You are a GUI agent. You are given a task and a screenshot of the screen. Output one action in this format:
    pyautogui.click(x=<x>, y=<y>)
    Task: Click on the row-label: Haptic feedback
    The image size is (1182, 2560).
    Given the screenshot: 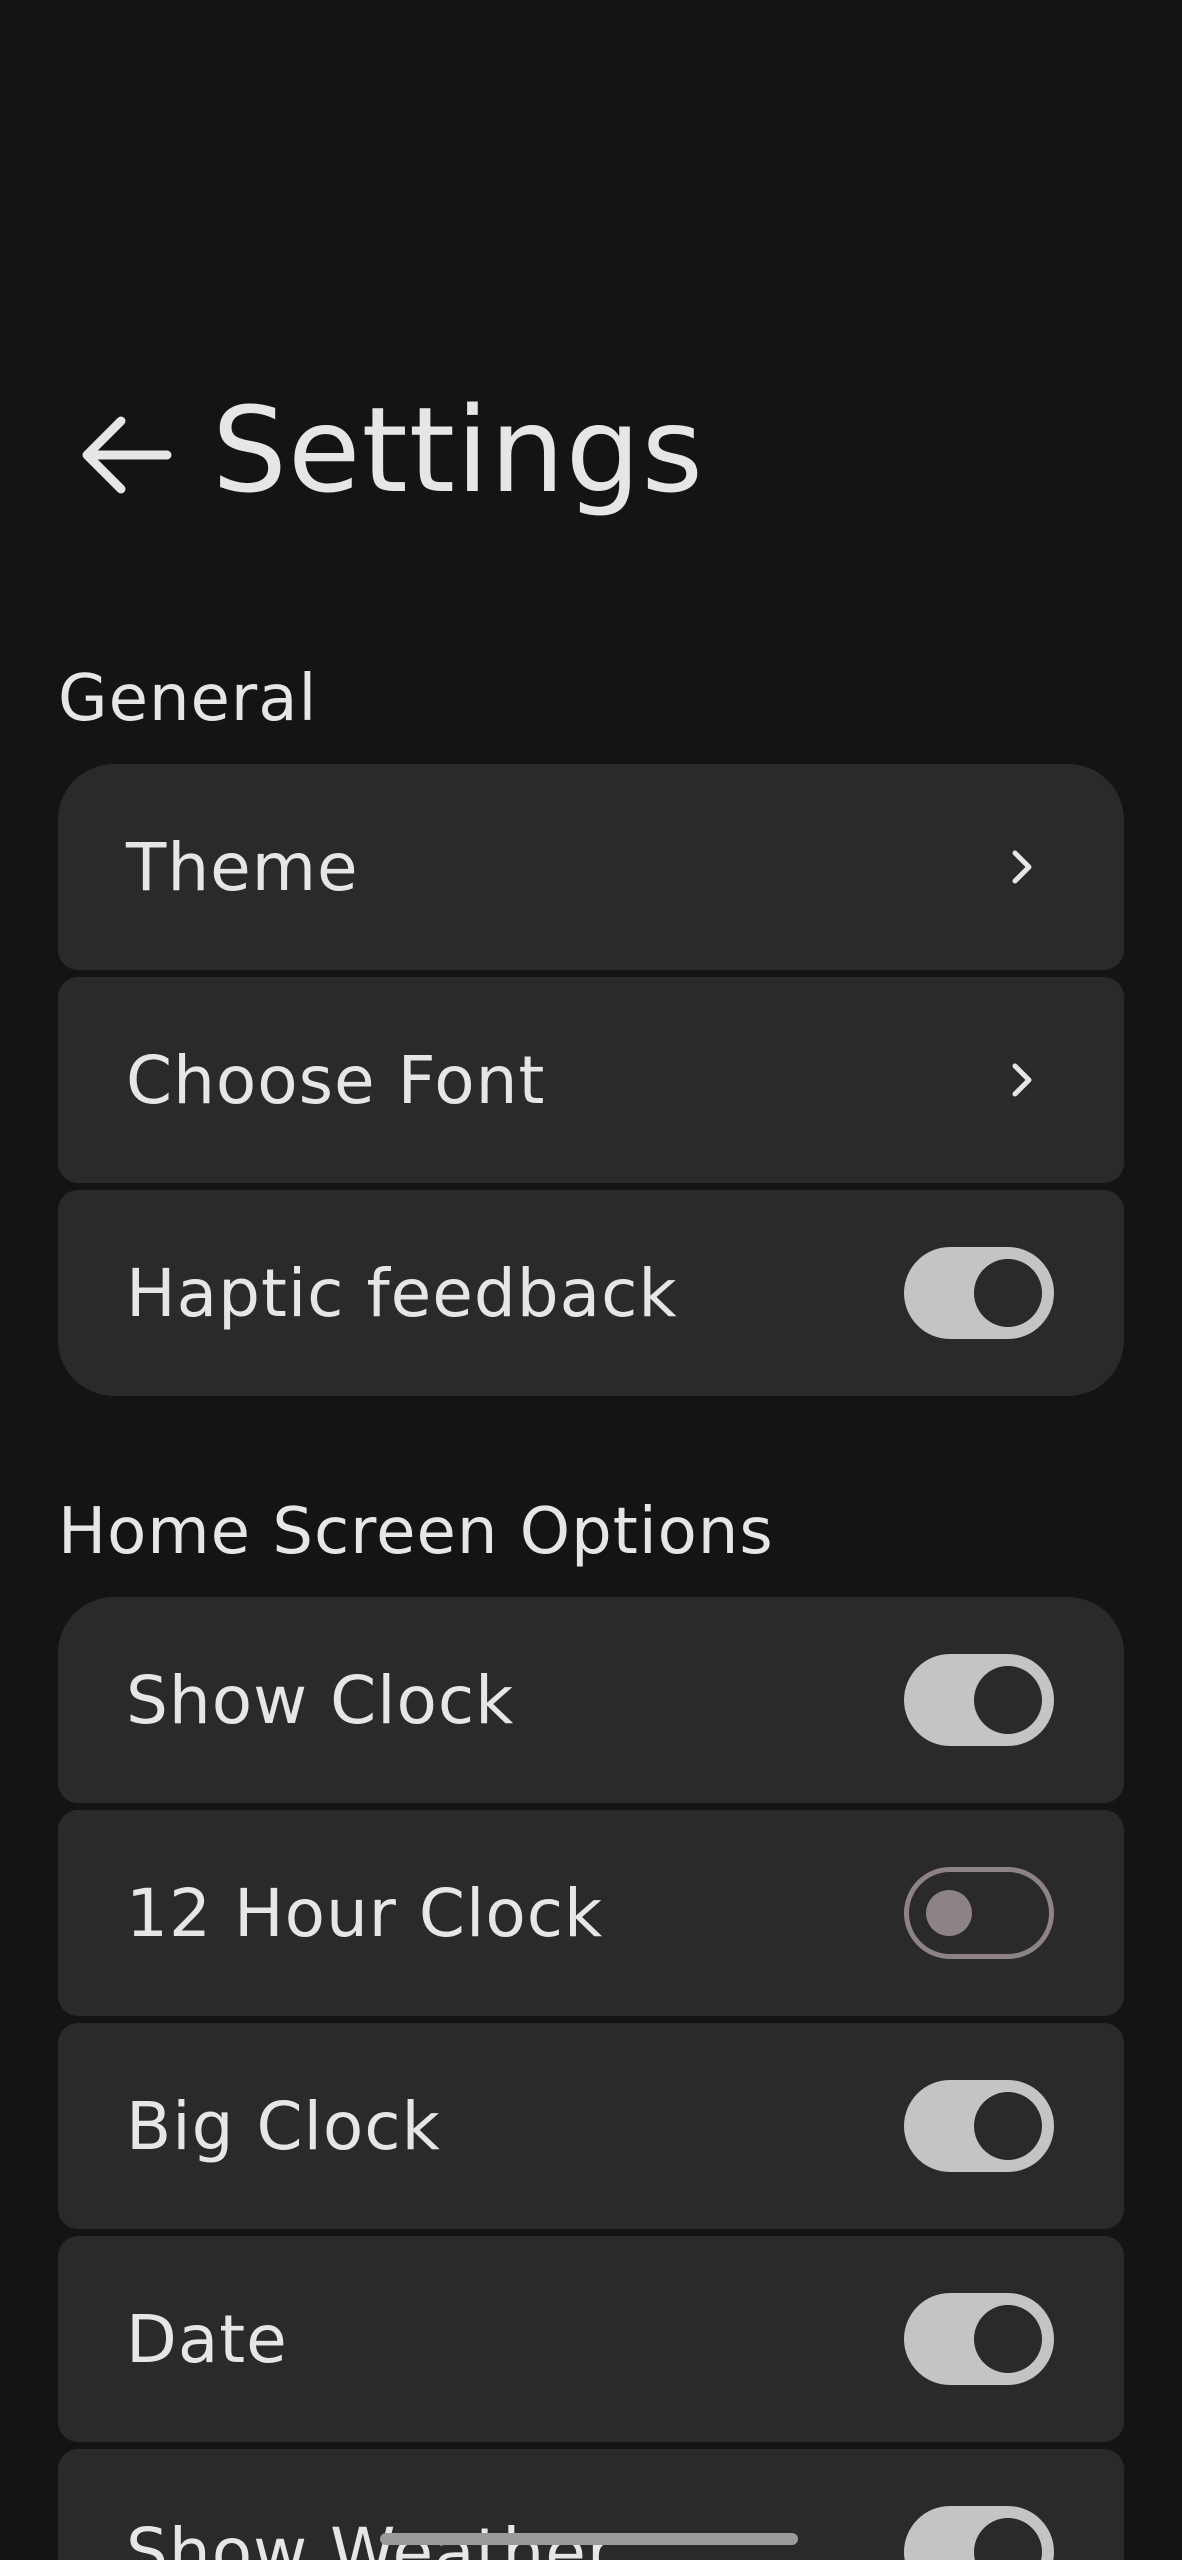 What is the action you would take?
    pyautogui.click(x=402, y=1293)
    